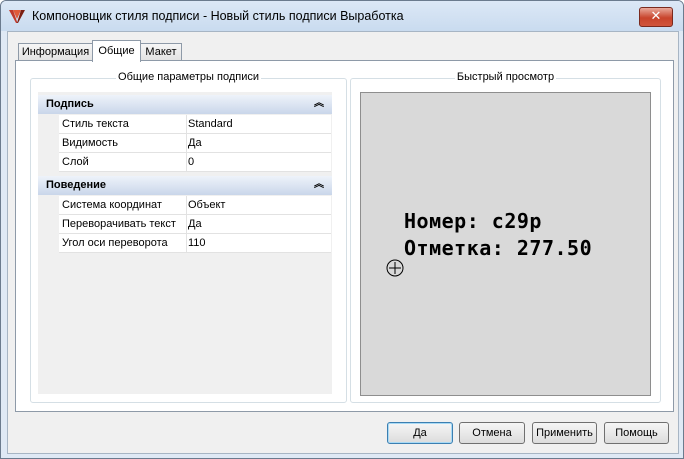 The height and width of the screenshot is (459, 684). What do you see at coordinates (123, 243) in the screenshot?
I see `property-name: Угол оси переворота` at bounding box center [123, 243].